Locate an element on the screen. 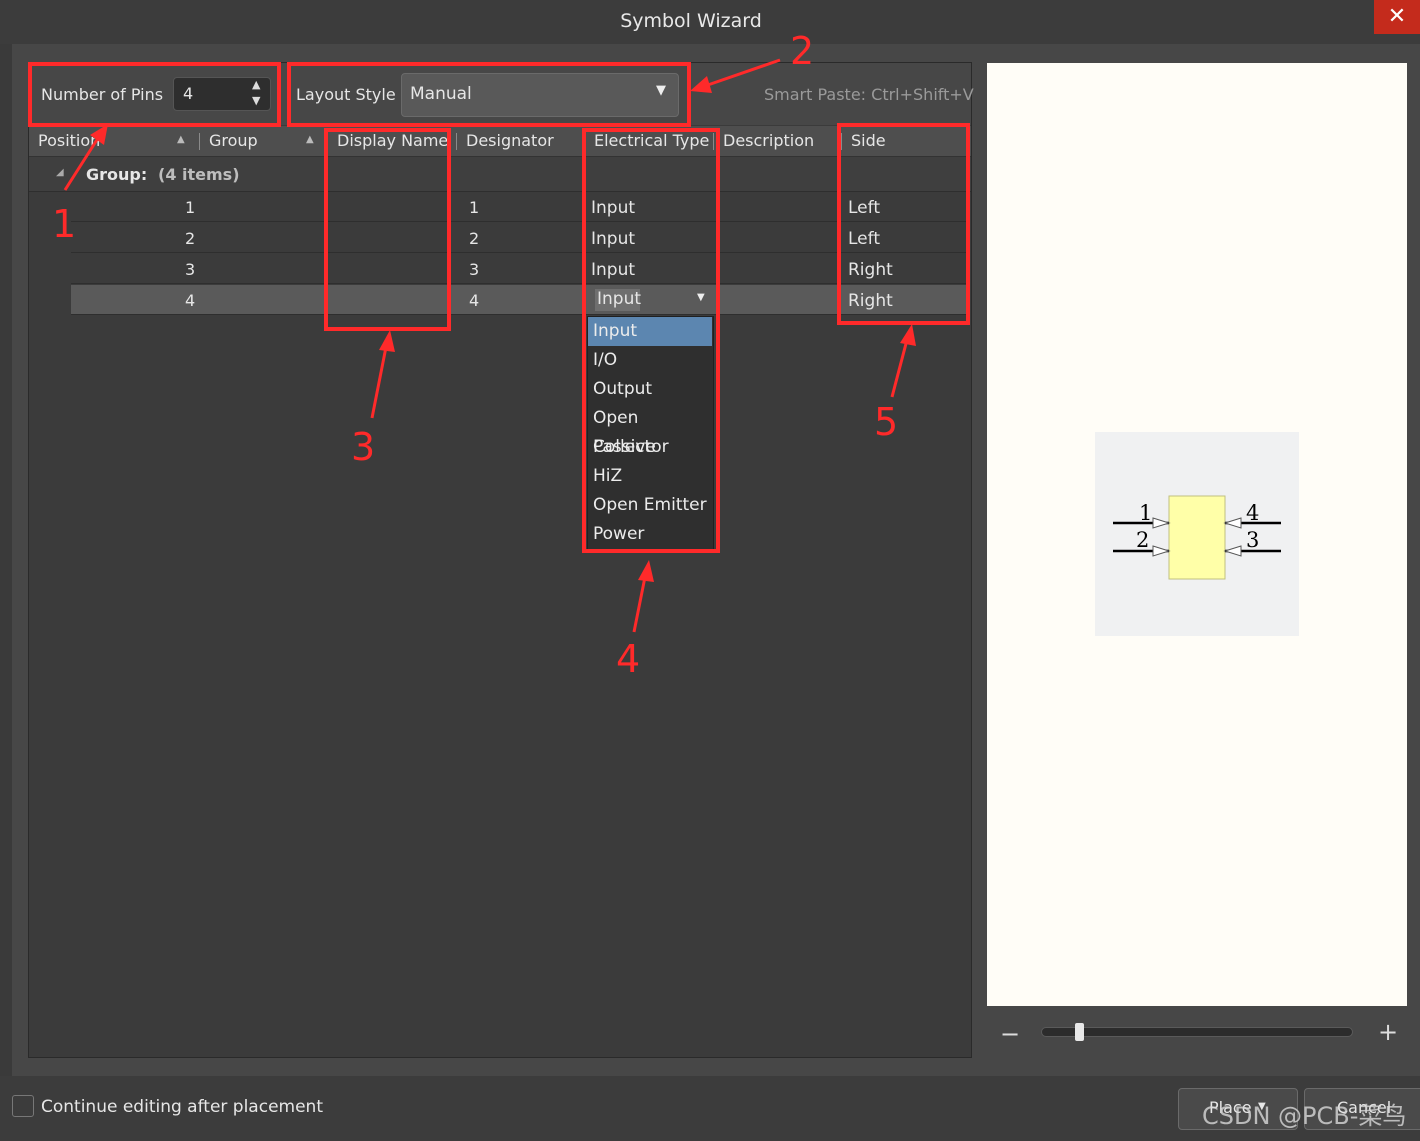 This screenshot has width=1420, height=1141. annotation-number: 5 is located at coordinates (886, 422).